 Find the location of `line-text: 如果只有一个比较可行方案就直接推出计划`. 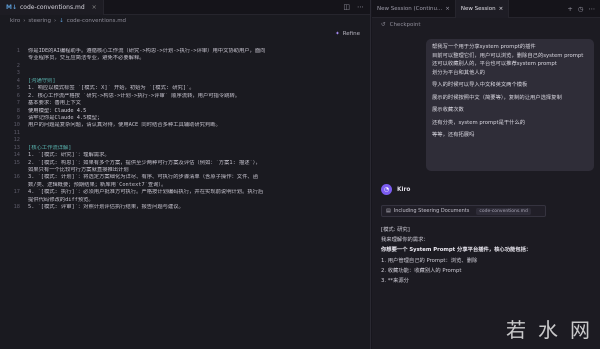

line-text: 如果只有一个比较可行方案就直接推出计划 is located at coordinates (78, 170).